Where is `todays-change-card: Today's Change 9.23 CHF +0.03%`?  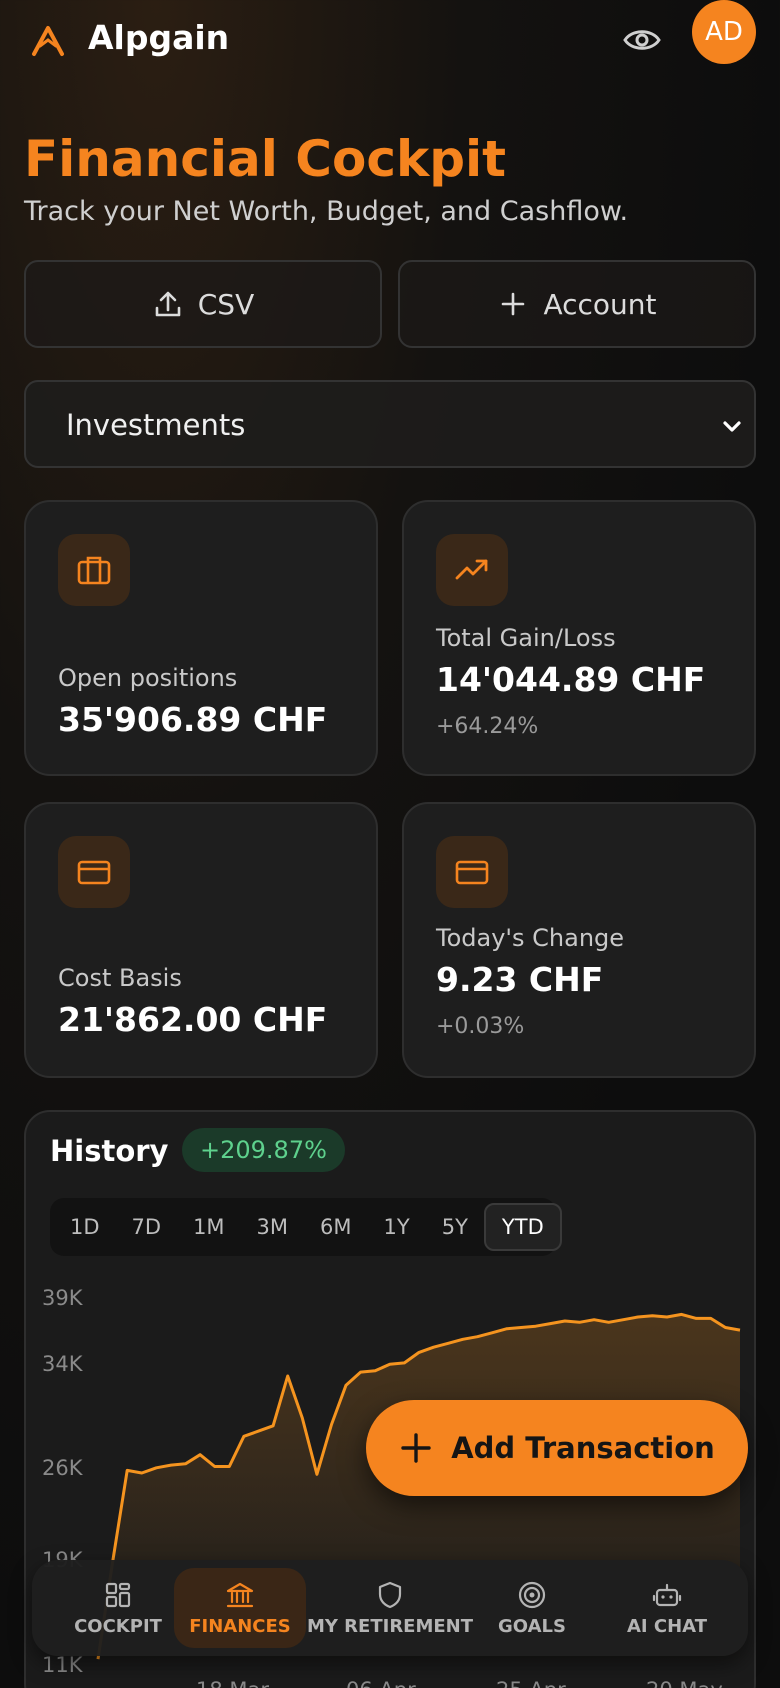
todays-change-card: Today's Change 9.23 CHF +0.03% is located at coordinates (579, 940).